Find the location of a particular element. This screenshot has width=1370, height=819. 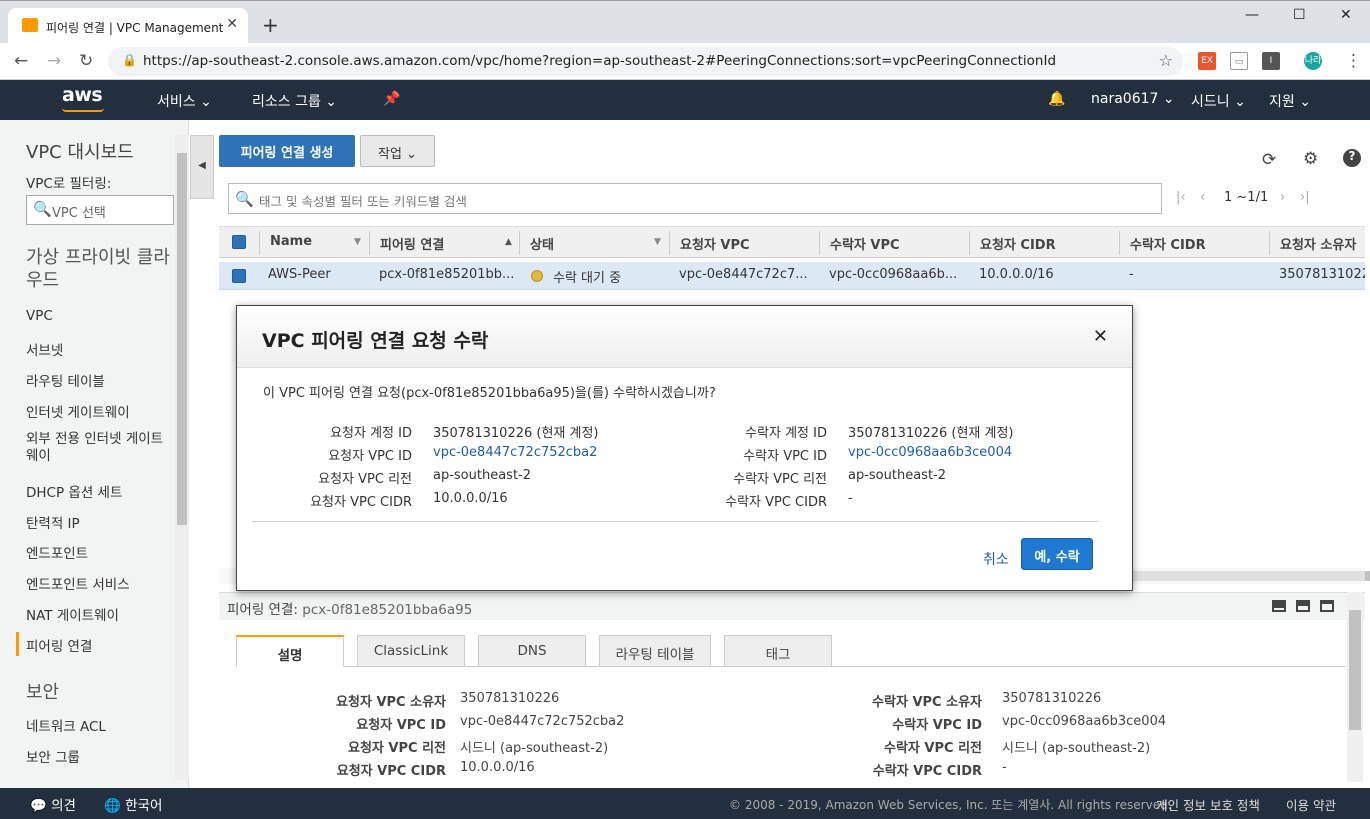

accept-button: 예, 수락 is located at coordinates (1057, 554).